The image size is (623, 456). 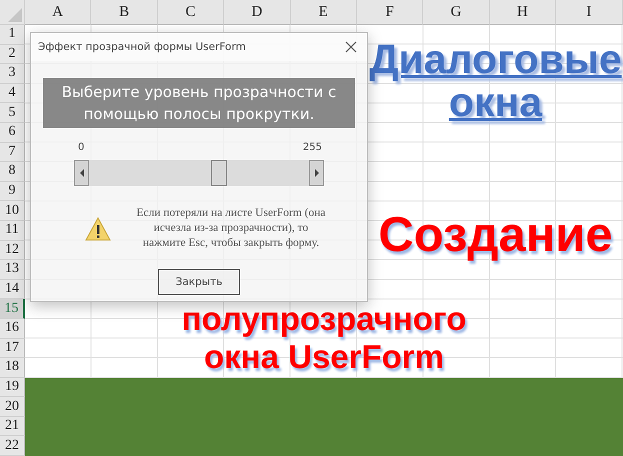 What do you see at coordinates (12, 74) in the screenshot?
I see `row-header: 3` at bounding box center [12, 74].